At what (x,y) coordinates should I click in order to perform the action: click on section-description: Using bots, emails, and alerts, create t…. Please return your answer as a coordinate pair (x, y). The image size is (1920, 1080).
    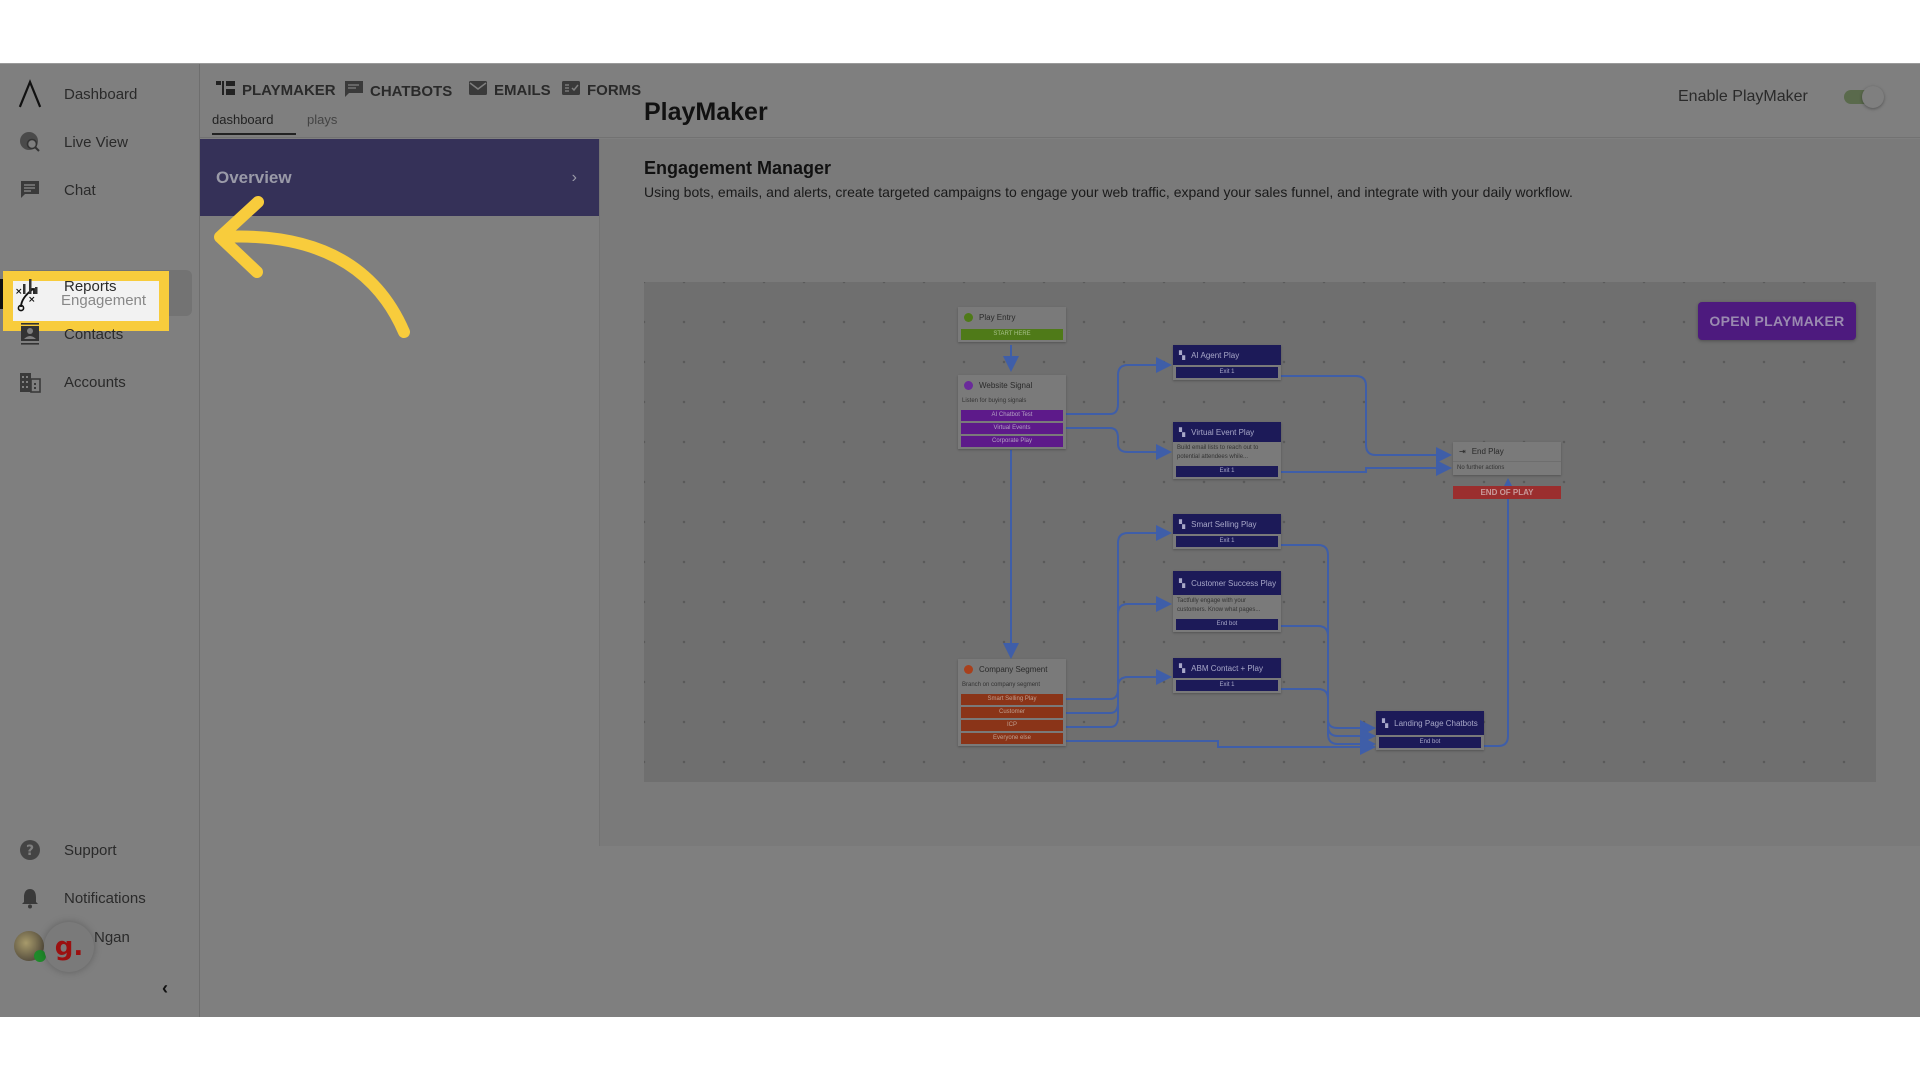
    Looking at the image, I should click on (1108, 192).